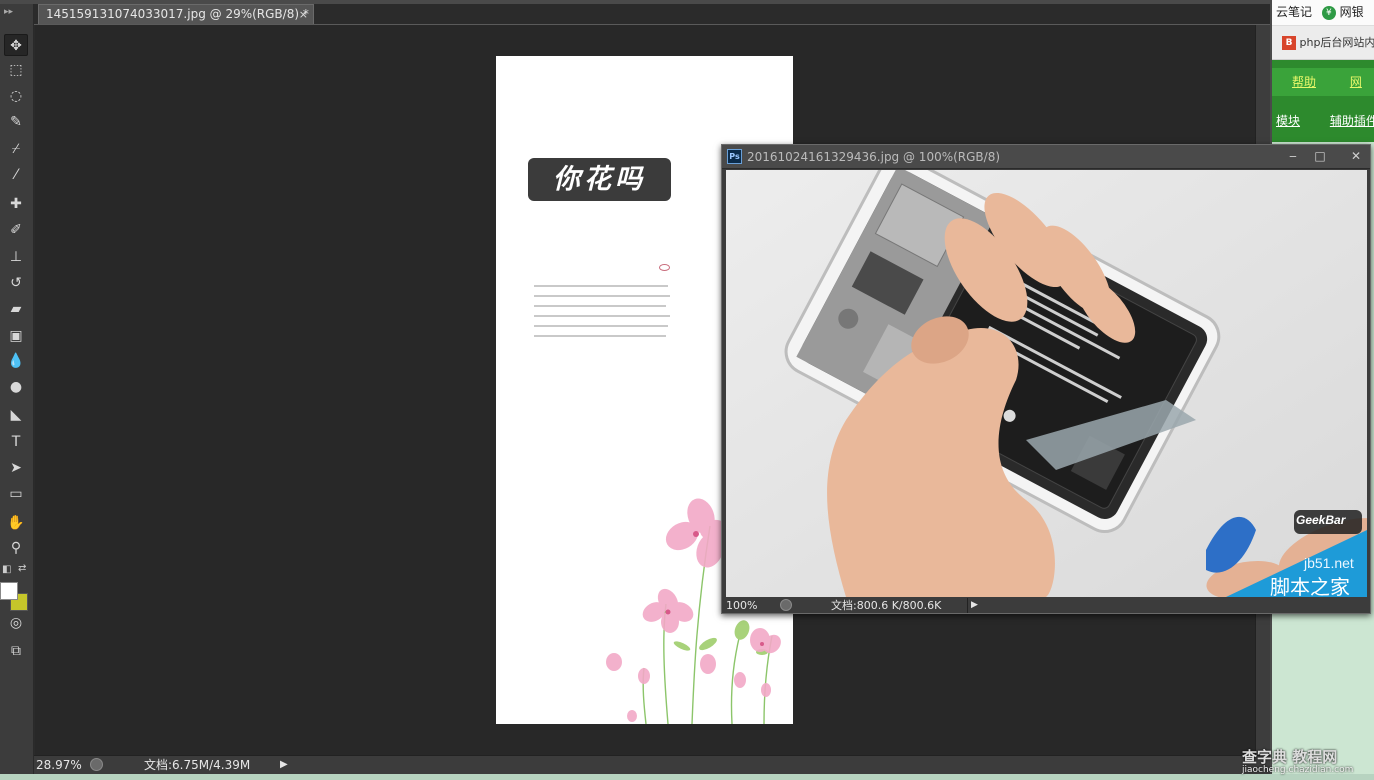 Image resolution: width=1374 pixels, height=780 pixels. Describe the element at coordinates (16, 651) in the screenshot. I see `screen-mode-icon: ⧉` at that location.